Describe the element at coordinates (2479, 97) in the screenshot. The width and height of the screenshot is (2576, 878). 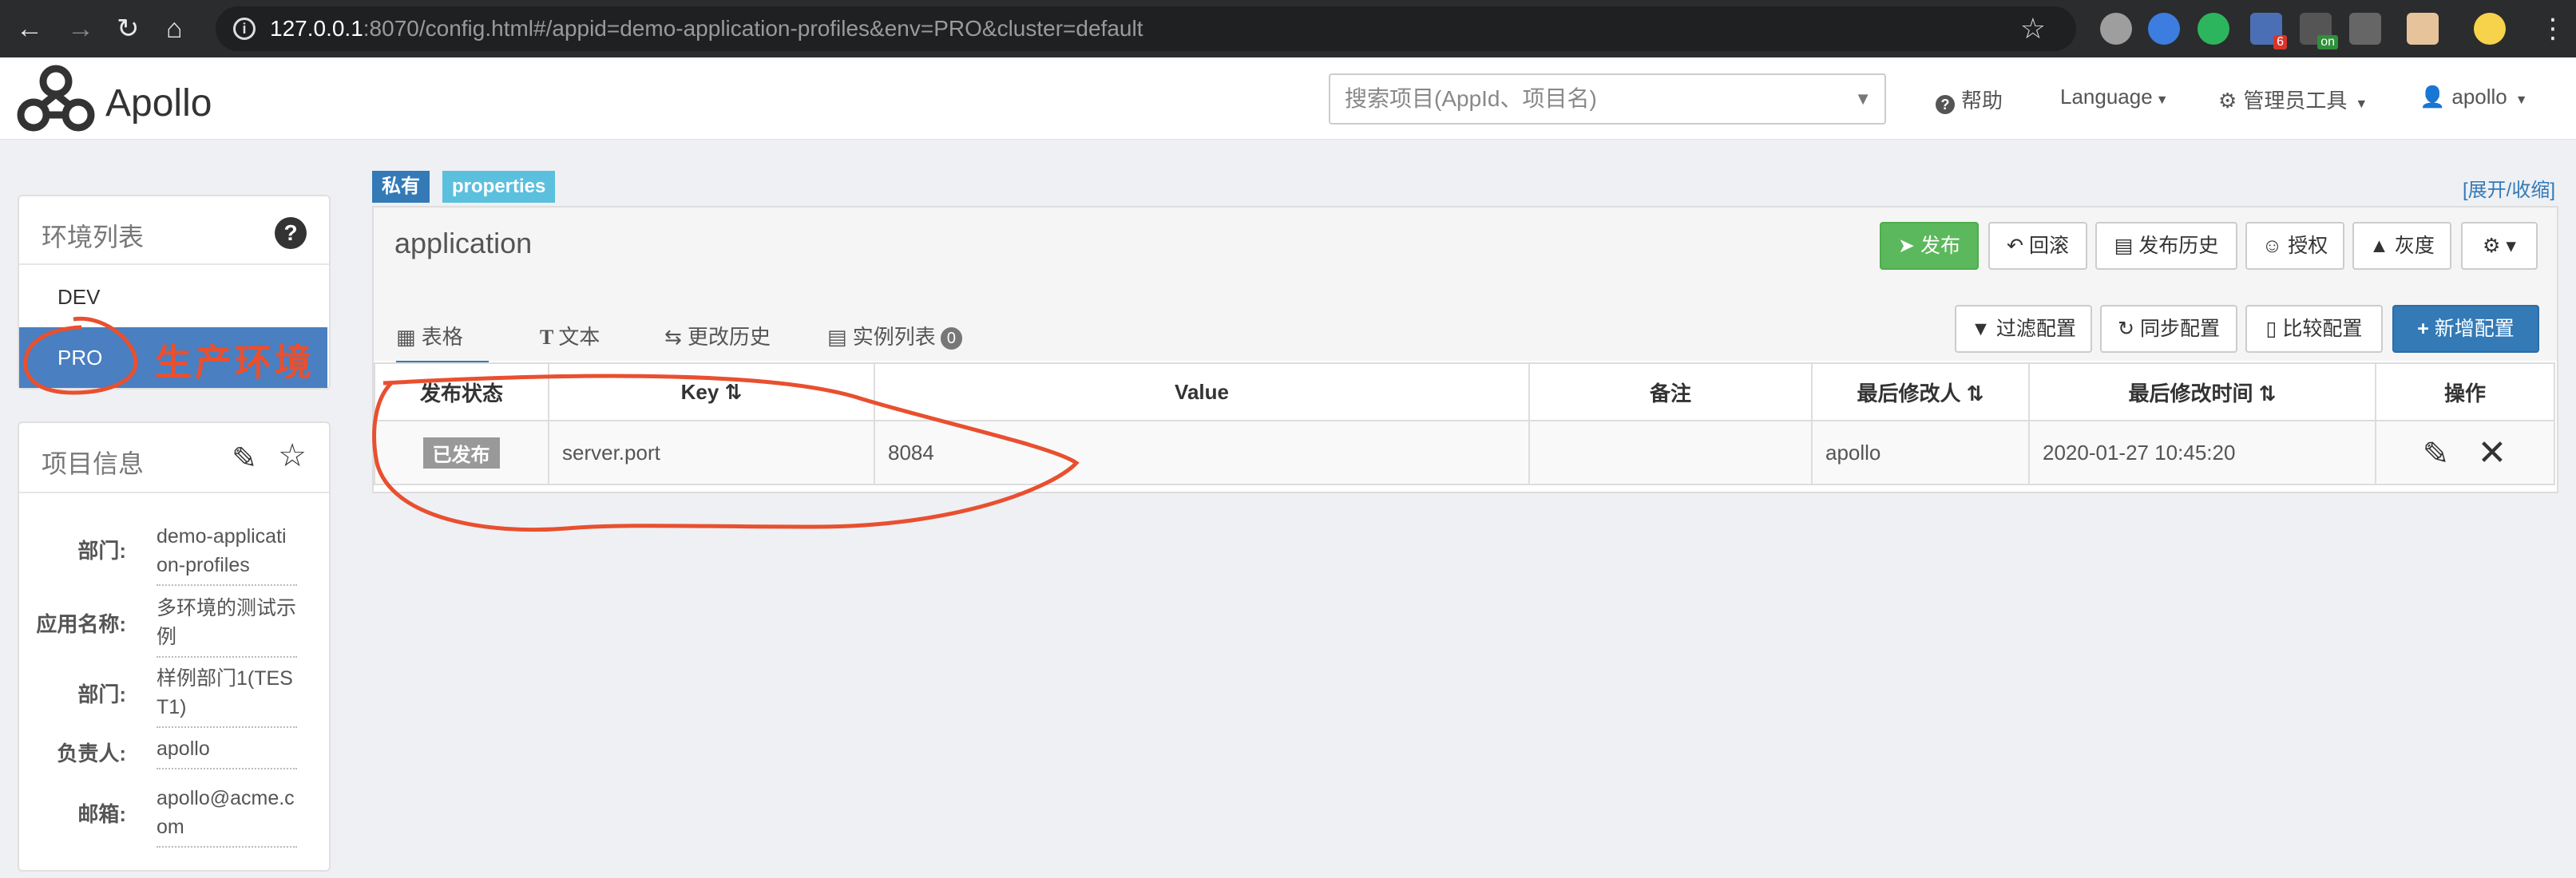
I see `user-label: apollo` at that location.